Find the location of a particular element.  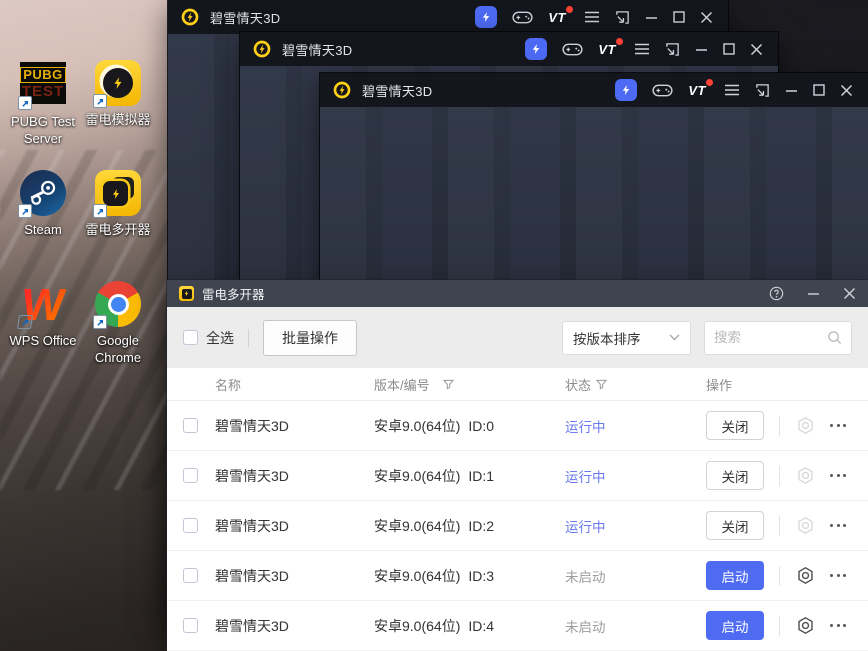

table-row: 碧雪情天3D 安卓9.0(64位) ID:0 运行中 关闭 is located at coordinates (517, 426).